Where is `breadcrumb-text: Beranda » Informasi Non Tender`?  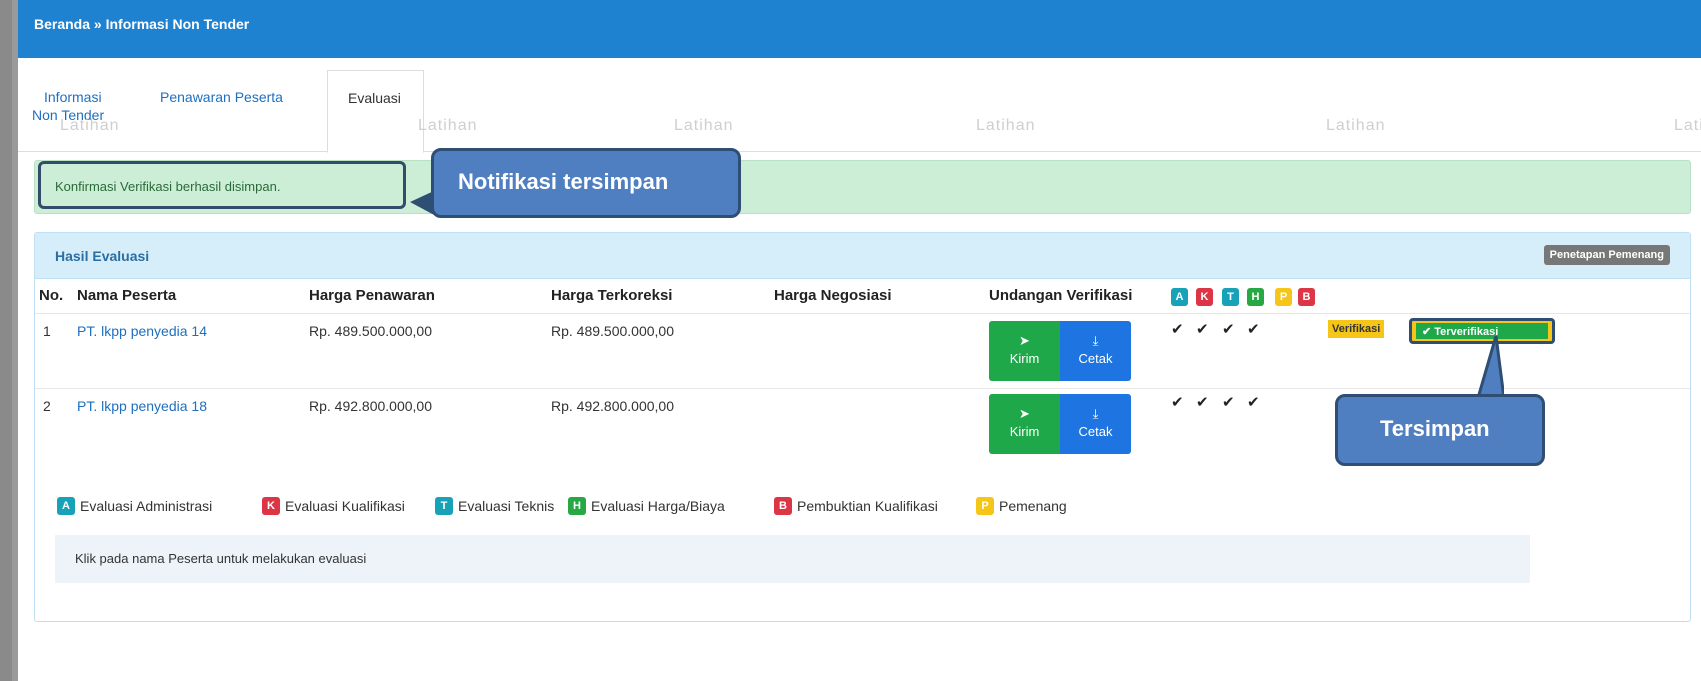 breadcrumb-text: Beranda » Informasi Non Tender is located at coordinates (141, 24).